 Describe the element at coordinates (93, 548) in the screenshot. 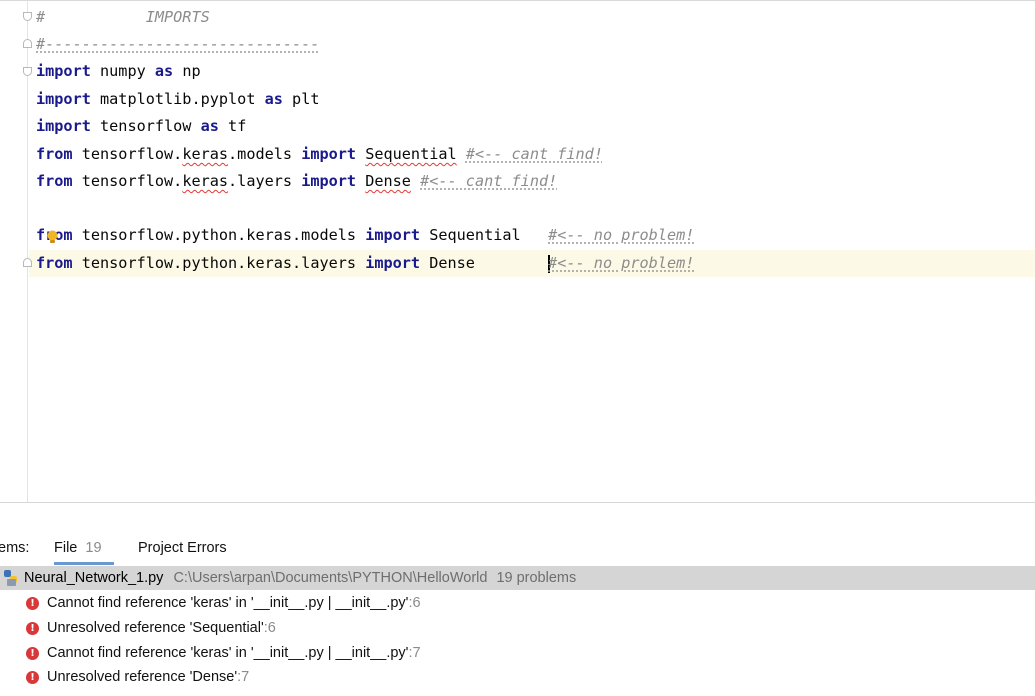

I see `tab-file-count: 19` at that location.